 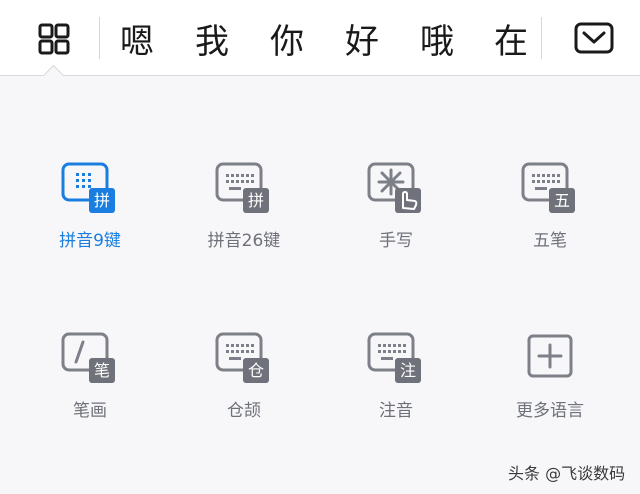 I want to click on candidate-word: 哦, so click(x=437, y=38).